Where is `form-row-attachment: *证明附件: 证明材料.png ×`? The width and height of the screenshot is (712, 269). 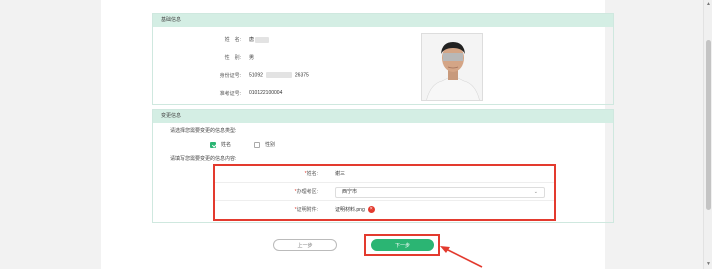 form-row-attachment: *证明附件: 证明材料.png × is located at coordinates (384, 210).